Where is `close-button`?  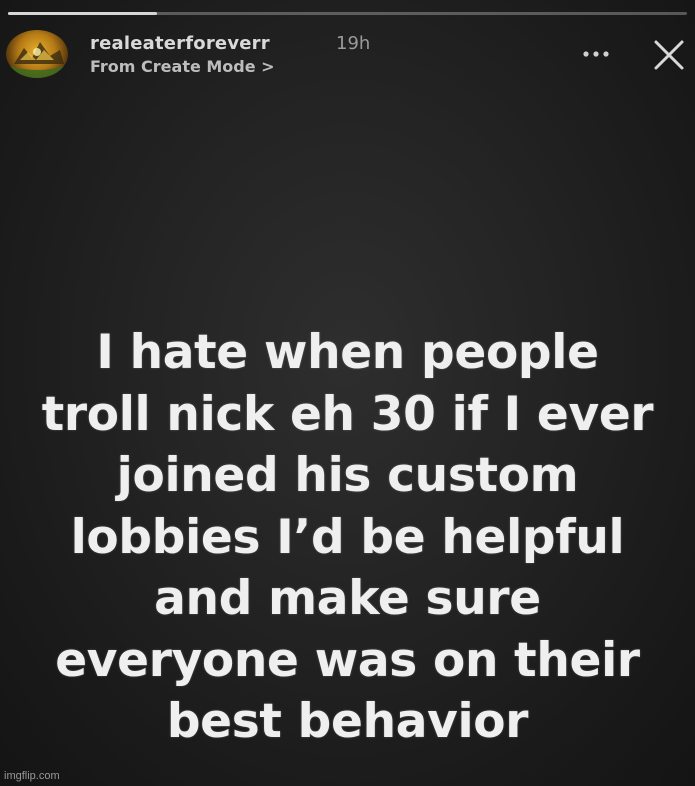 close-button is located at coordinates (669, 55).